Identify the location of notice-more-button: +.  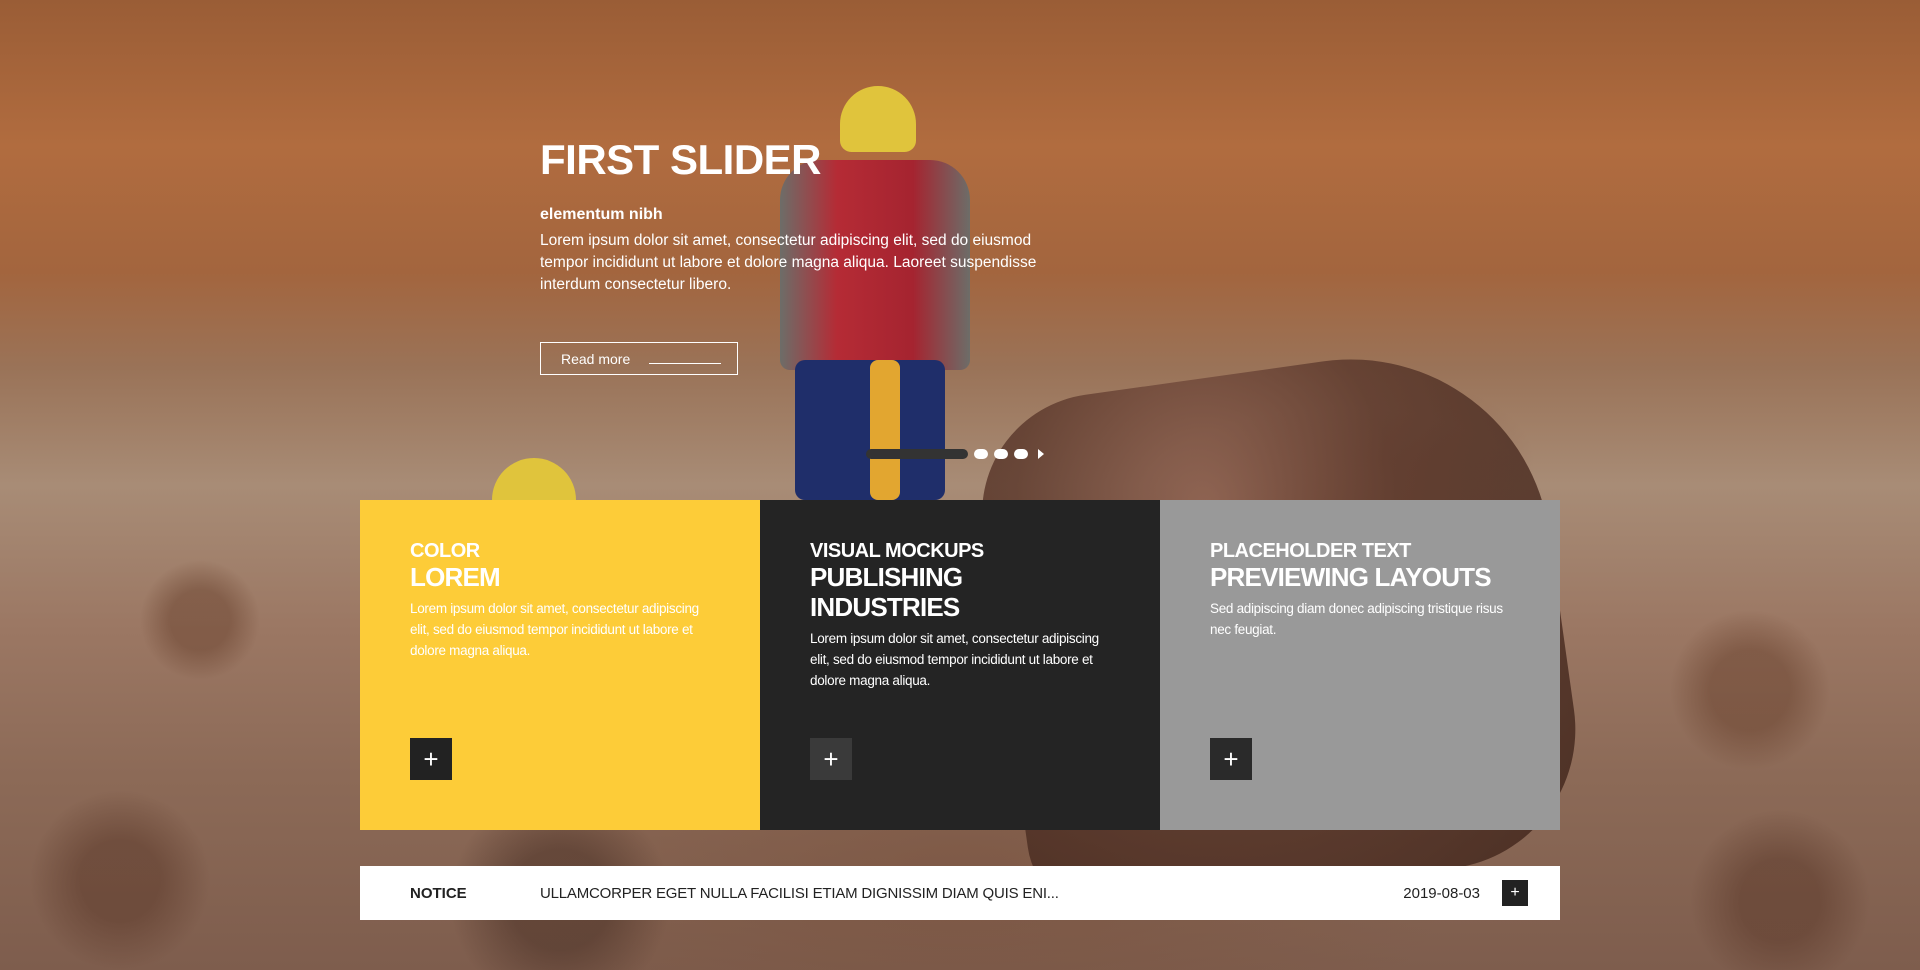
(1515, 893).